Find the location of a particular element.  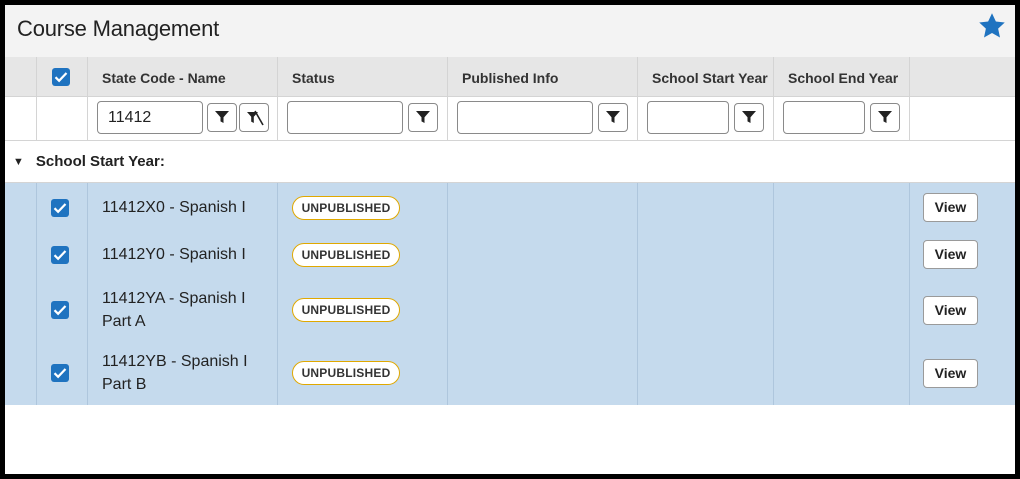

state-code-filter-button is located at coordinates (222, 117).